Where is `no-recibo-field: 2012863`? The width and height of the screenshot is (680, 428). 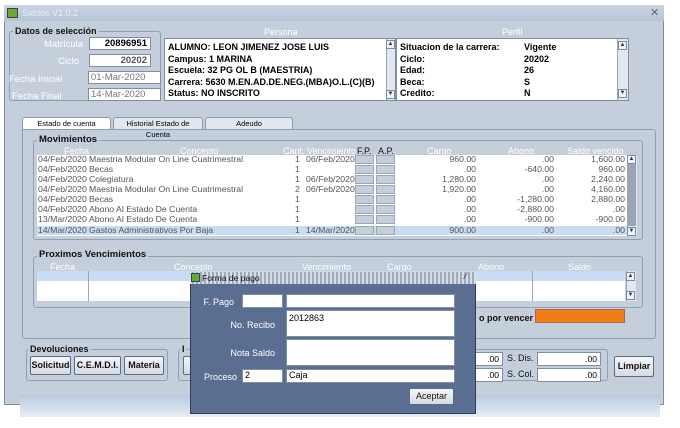 no-recibo-field: 2012863 is located at coordinates (370, 323).